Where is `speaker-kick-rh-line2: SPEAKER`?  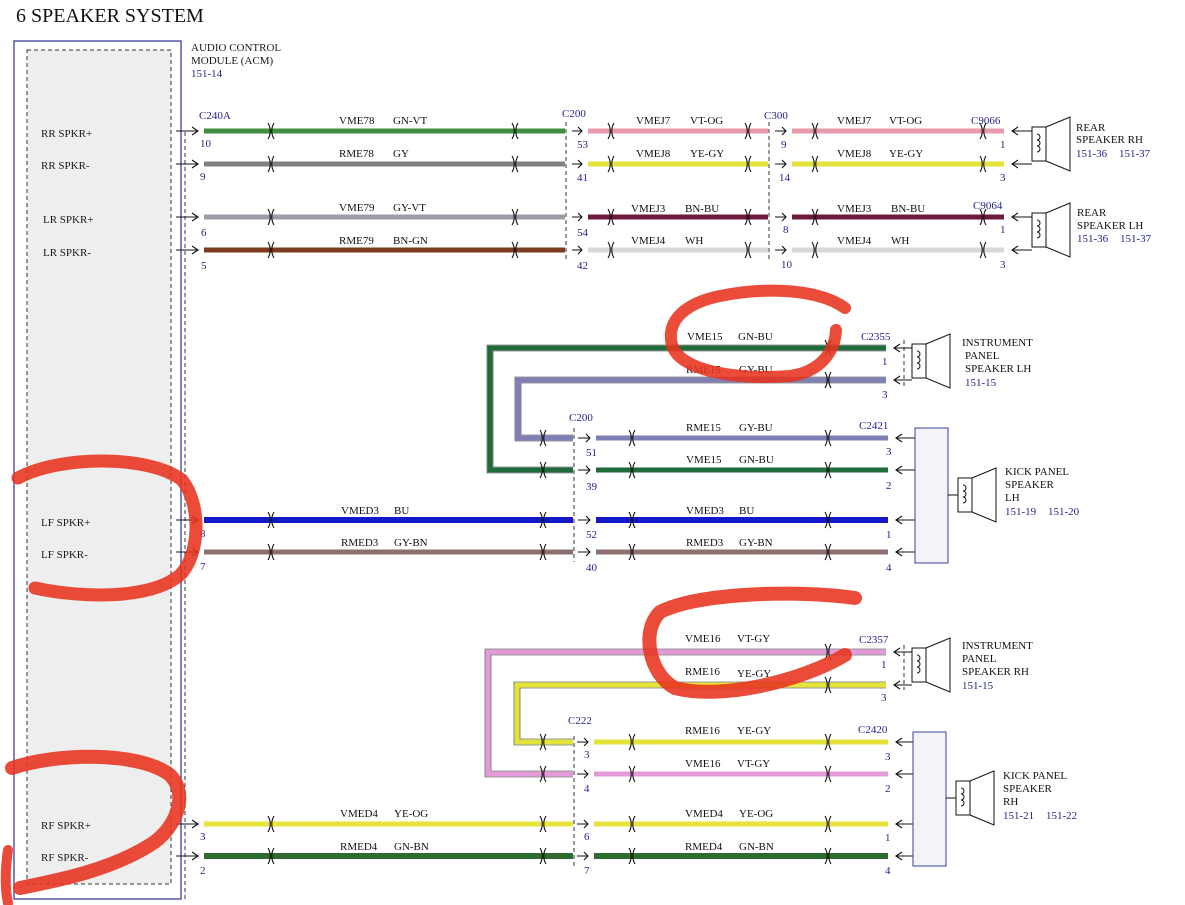 speaker-kick-rh-line2: SPEAKER is located at coordinates (1028, 789).